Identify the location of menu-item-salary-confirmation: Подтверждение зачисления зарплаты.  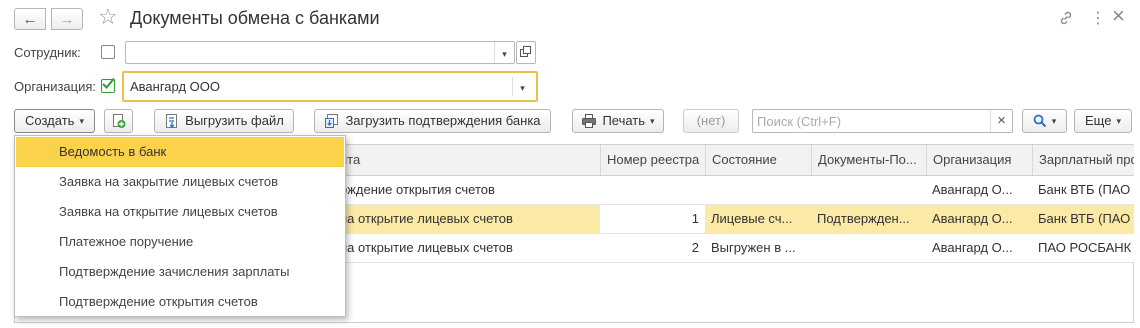
(180, 272).